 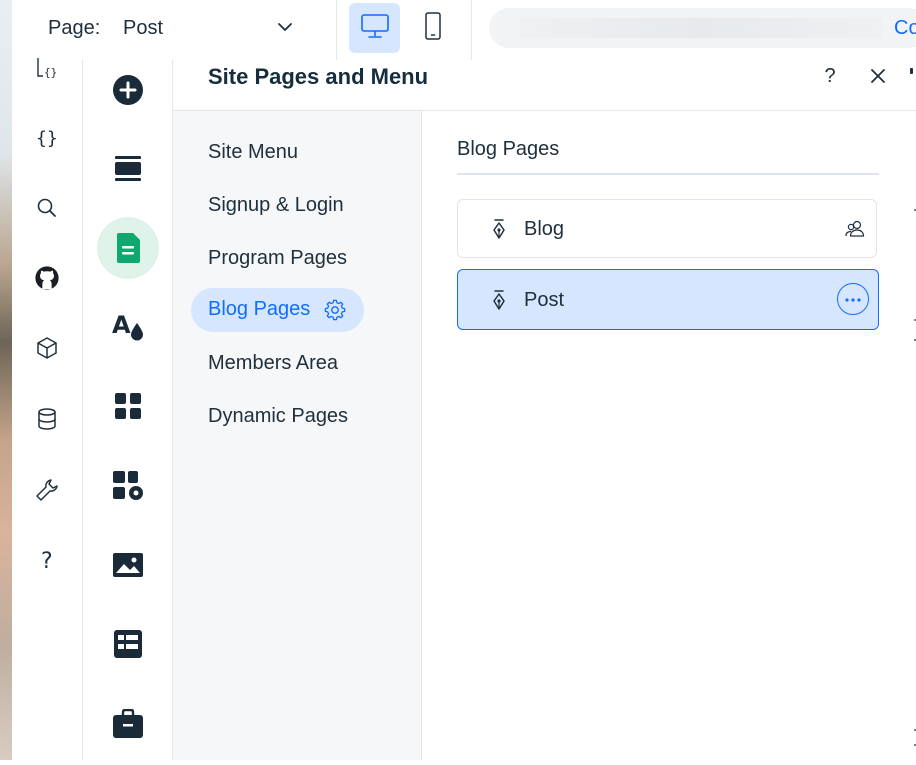 I want to click on page-selector-value: Post, so click(x=143, y=28).